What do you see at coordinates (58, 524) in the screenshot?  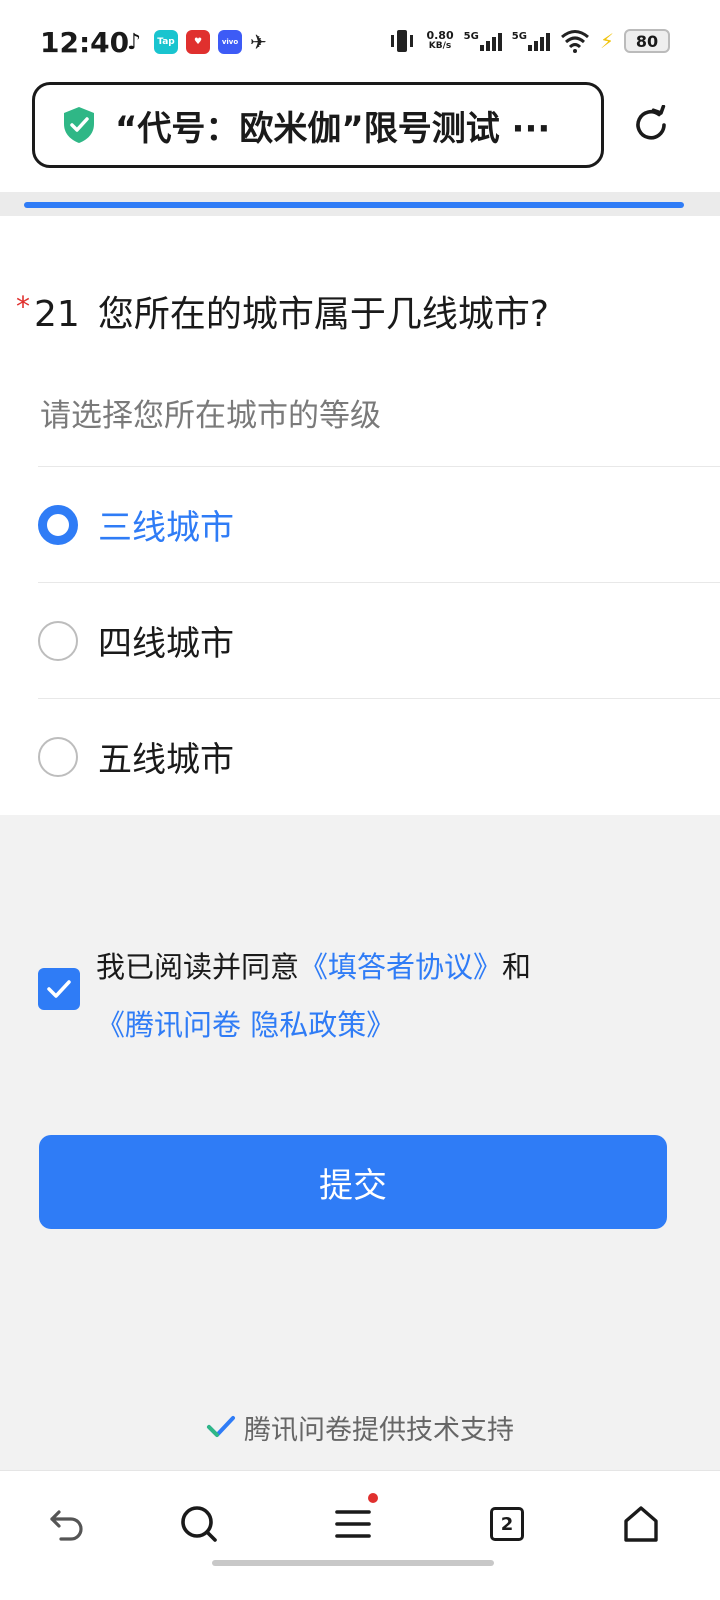 I see `radio-checked-icon` at bounding box center [58, 524].